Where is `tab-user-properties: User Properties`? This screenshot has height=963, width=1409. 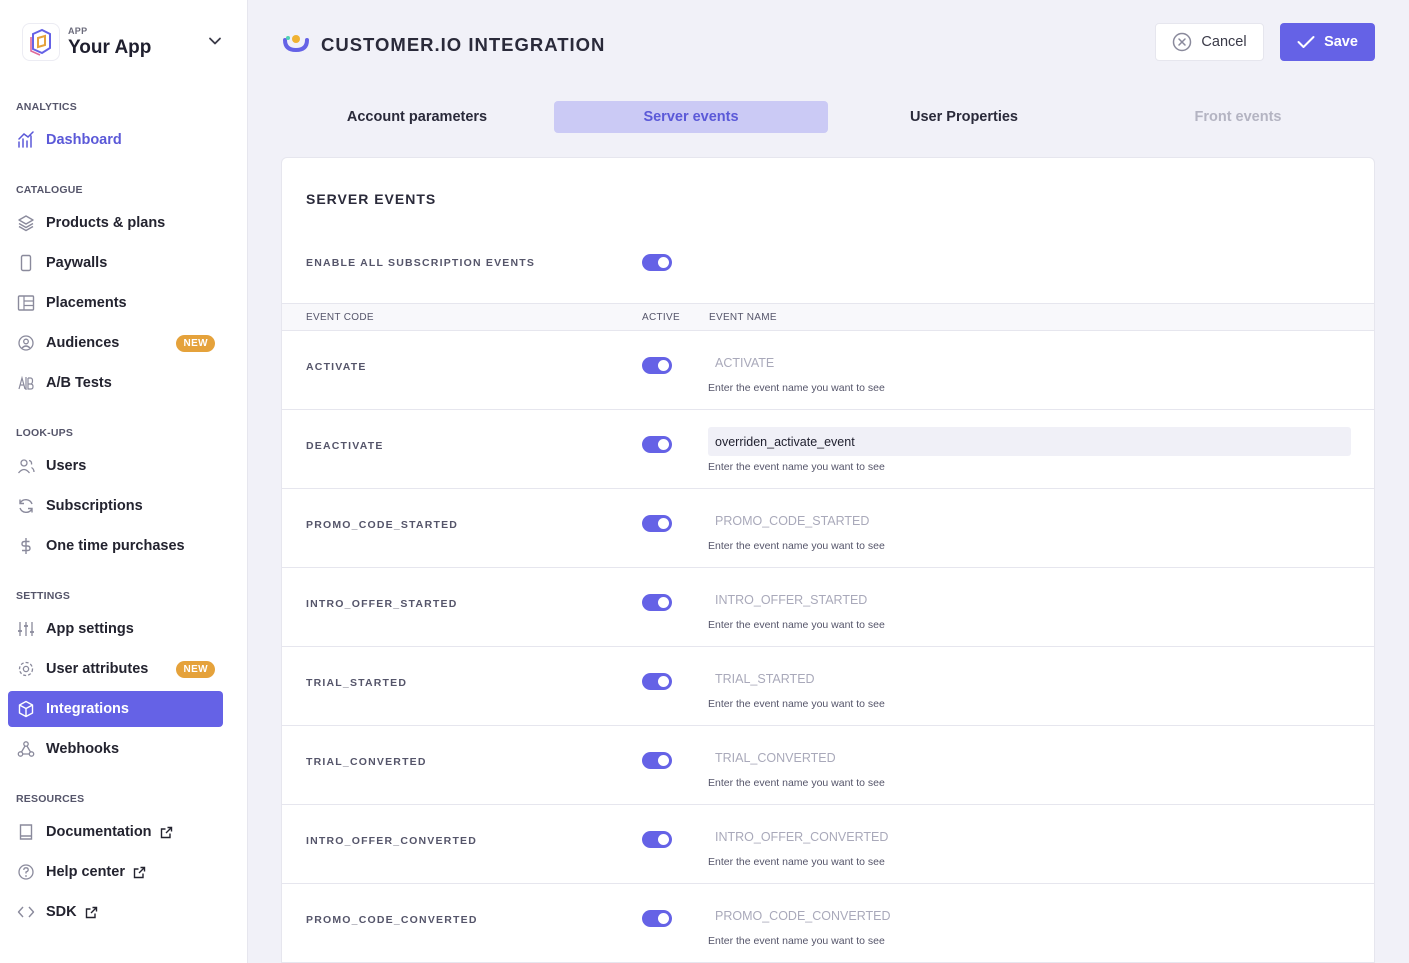 tab-user-properties: User Properties is located at coordinates (964, 117).